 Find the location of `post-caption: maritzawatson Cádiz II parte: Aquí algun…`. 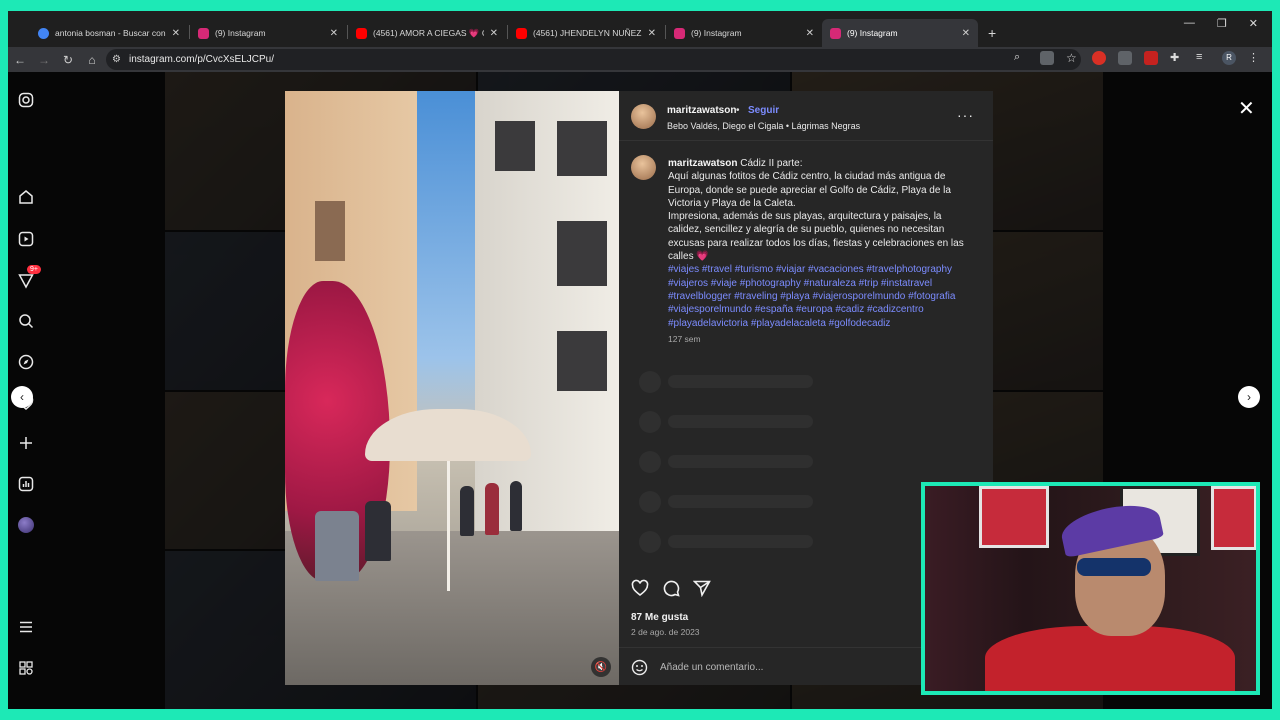

post-caption: maritzawatson Cádiz II parte: Aquí algun… is located at coordinates (818, 243).